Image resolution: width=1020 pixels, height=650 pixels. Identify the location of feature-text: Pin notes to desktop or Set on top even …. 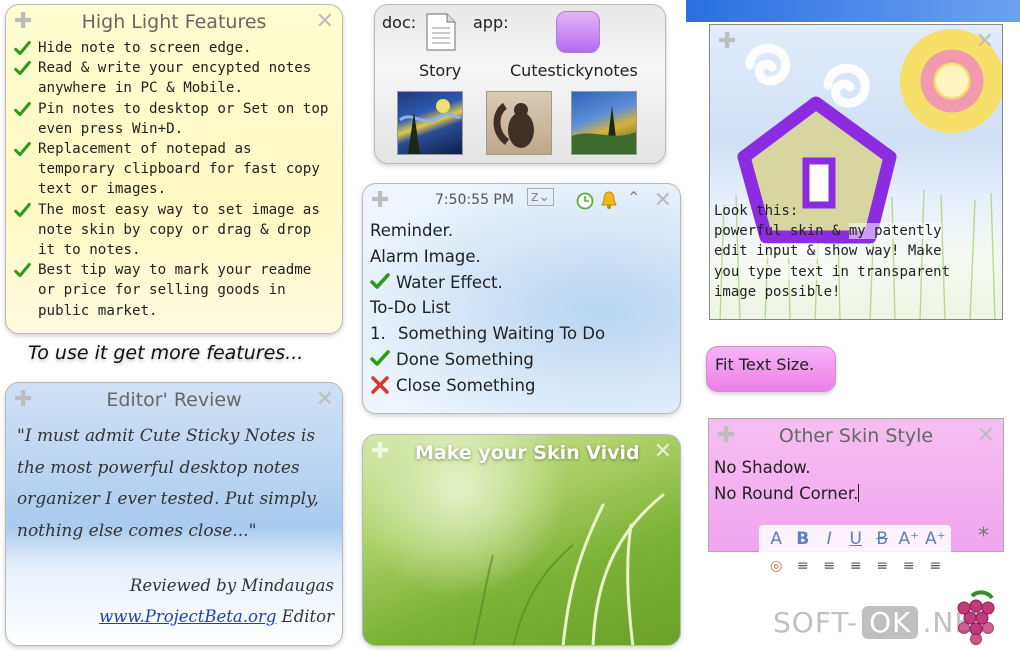
(183, 118).